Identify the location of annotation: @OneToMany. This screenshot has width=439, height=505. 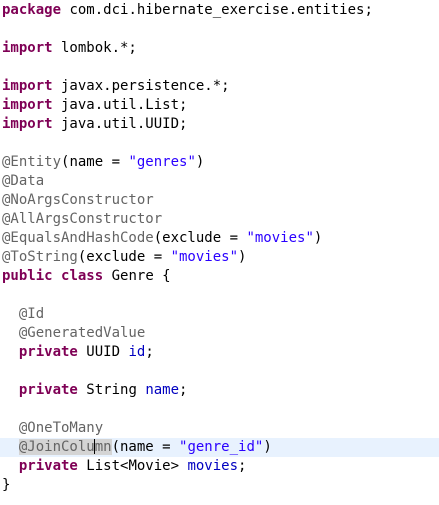
(61, 428).